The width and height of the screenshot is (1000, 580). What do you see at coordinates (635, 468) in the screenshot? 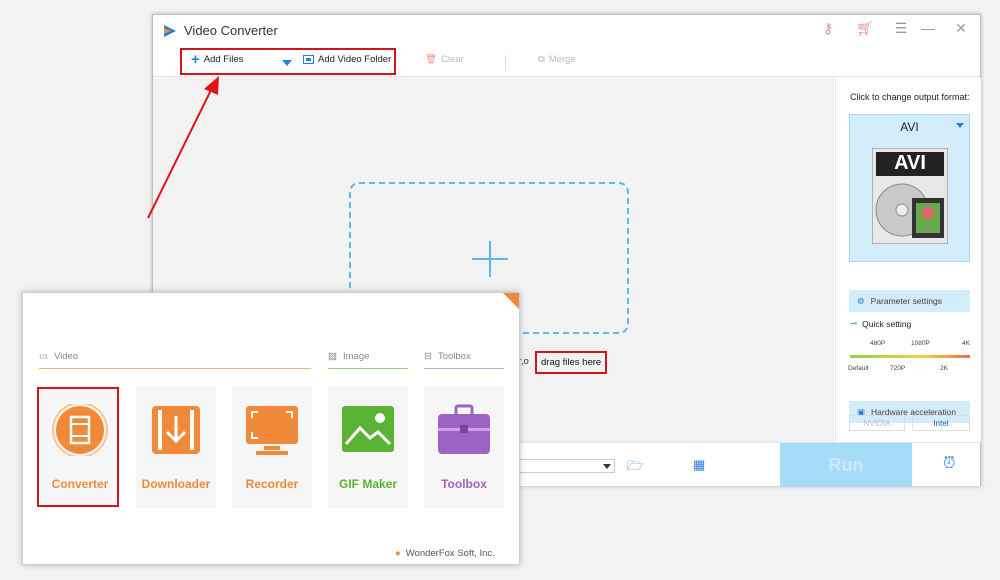
I see `open-folder-icon: 🗁︎` at bounding box center [635, 468].